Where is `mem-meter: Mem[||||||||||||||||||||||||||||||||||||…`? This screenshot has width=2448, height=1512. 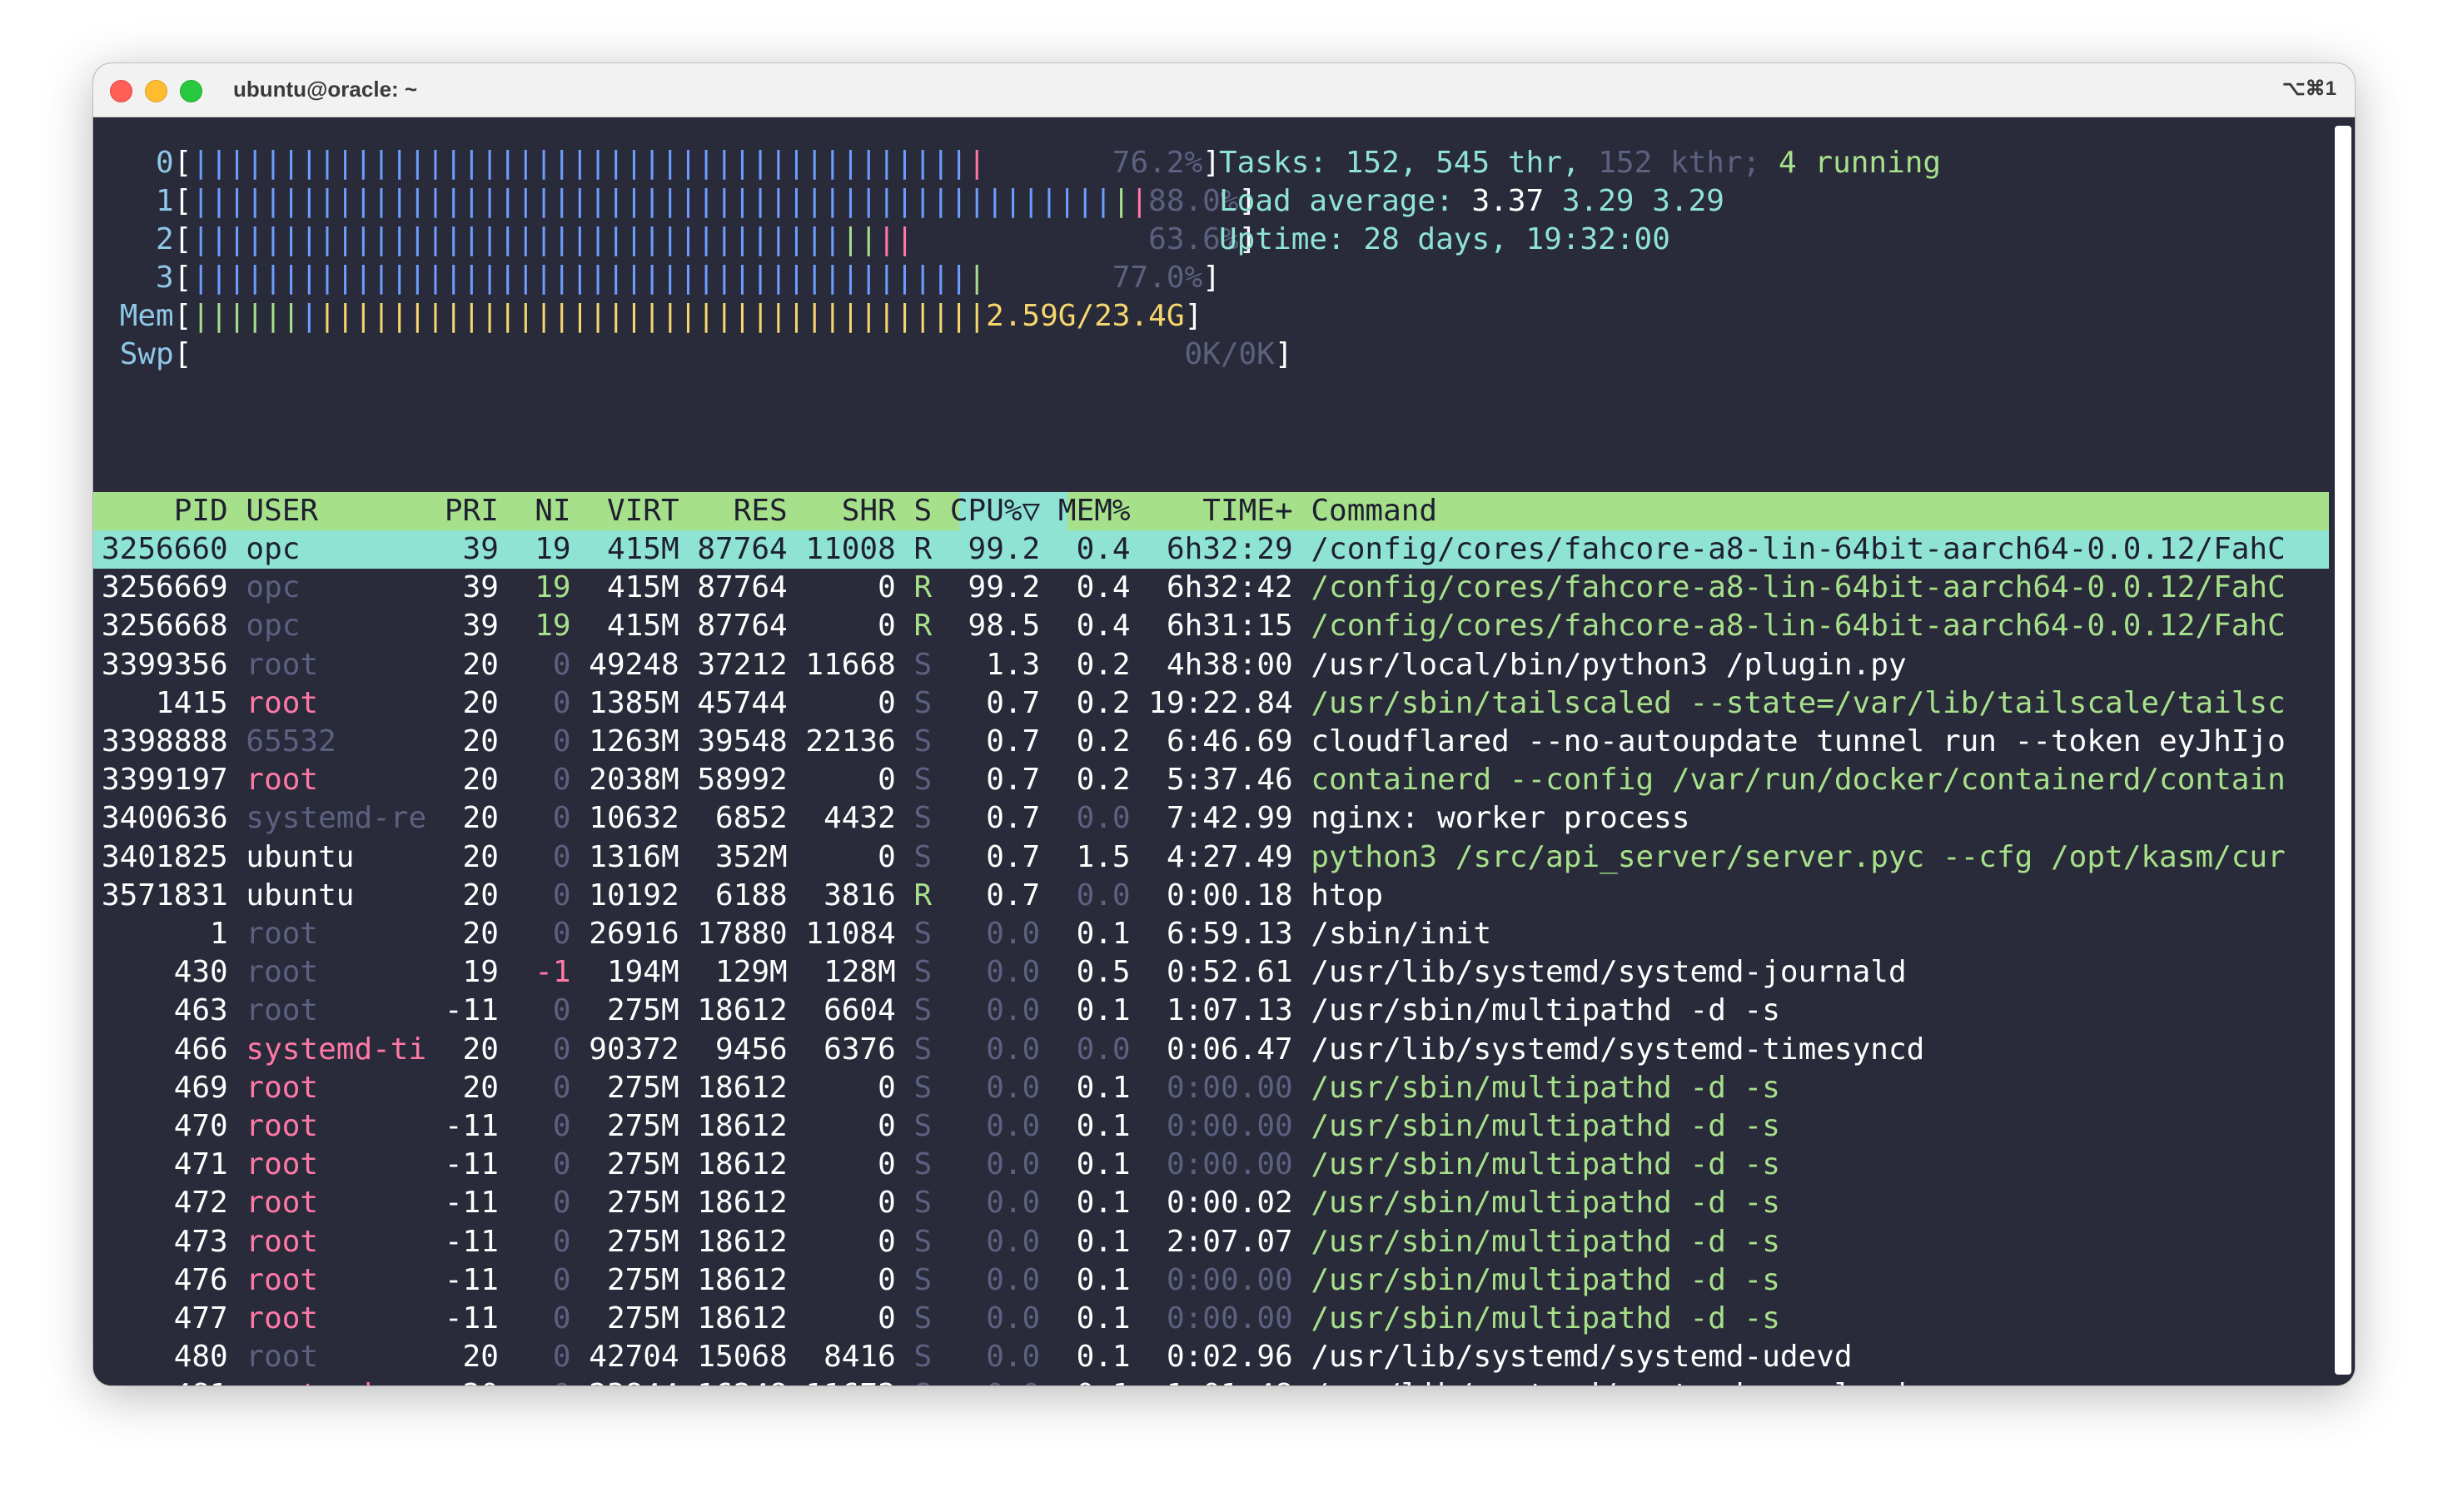
mem-meter: Mem[||||||||||||||||||||||||||||||||||||… is located at coordinates (661, 316).